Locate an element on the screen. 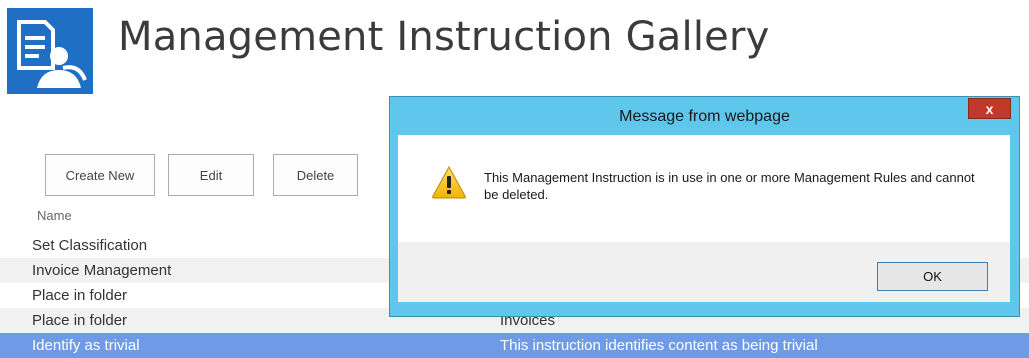 The width and height of the screenshot is (1029, 358). edit-button: Edit is located at coordinates (211, 175).